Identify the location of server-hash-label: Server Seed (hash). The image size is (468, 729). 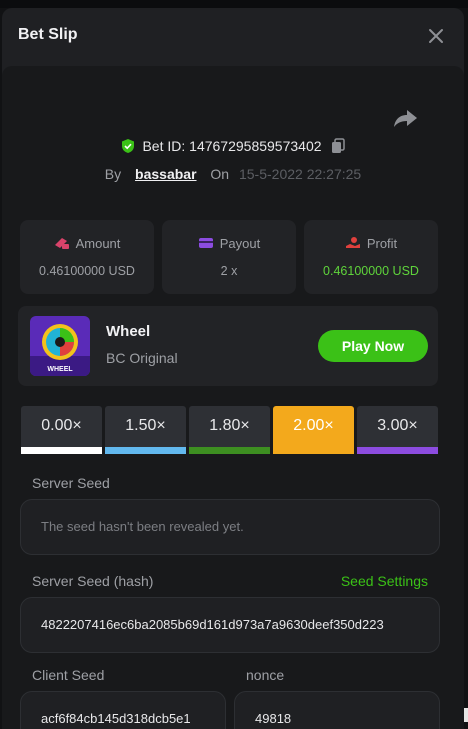
(93, 581).